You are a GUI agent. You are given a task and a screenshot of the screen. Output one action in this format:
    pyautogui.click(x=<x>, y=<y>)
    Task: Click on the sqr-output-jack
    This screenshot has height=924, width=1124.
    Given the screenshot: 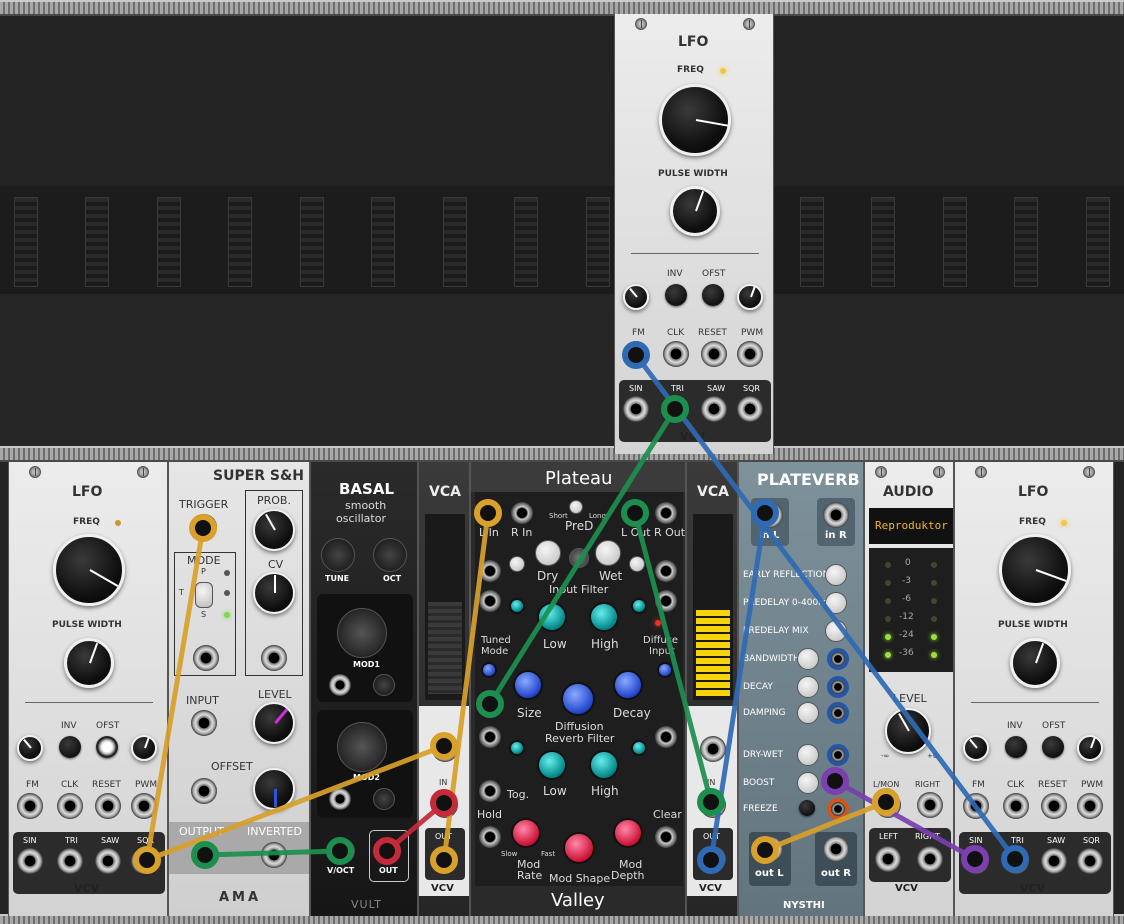 What is the action you would take?
    pyautogui.click(x=750, y=409)
    